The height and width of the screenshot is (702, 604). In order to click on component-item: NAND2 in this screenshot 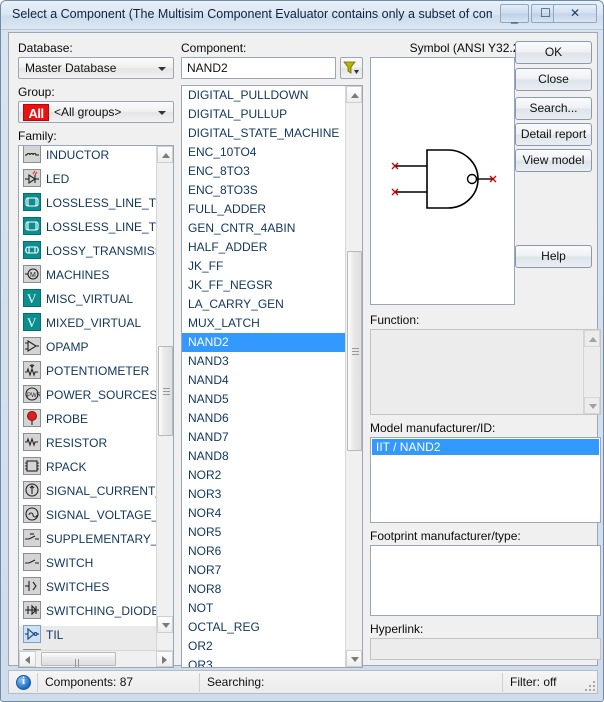, I will do `click(263, 342)`.